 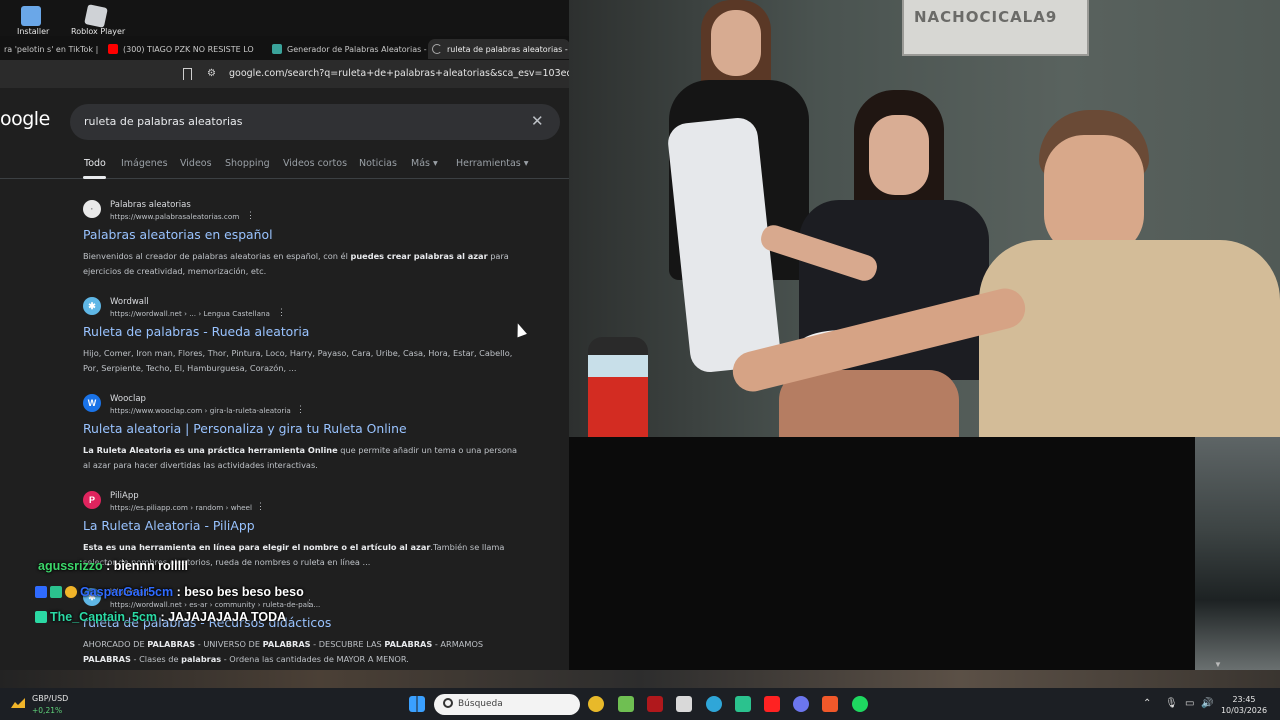 I want to click on system-clock: 23:45 10/03/2026, so click(x=1244, y=705).